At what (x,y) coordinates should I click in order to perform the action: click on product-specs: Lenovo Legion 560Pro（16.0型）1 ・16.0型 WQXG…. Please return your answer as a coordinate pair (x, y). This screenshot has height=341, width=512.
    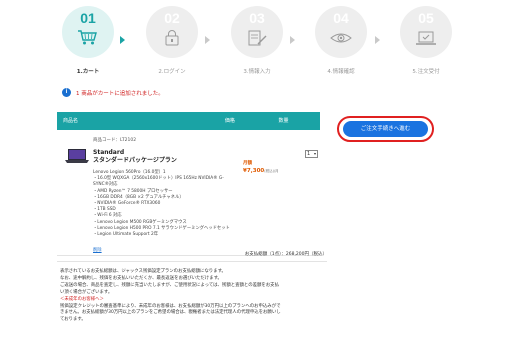
    Looking at the image, I should click on (168, 204).